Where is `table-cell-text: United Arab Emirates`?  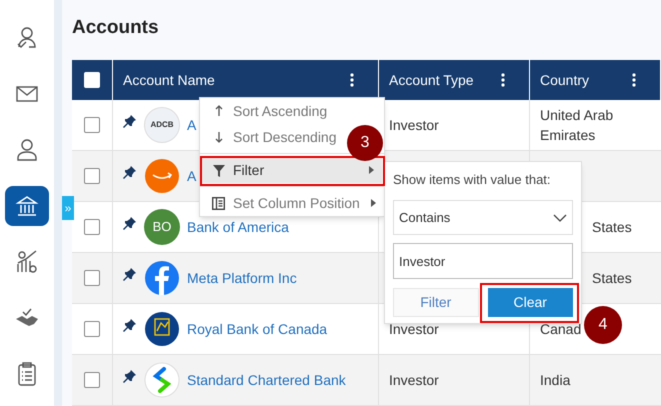 table-cell-text: United Arab Emirates is located at coordinates (577, 125).